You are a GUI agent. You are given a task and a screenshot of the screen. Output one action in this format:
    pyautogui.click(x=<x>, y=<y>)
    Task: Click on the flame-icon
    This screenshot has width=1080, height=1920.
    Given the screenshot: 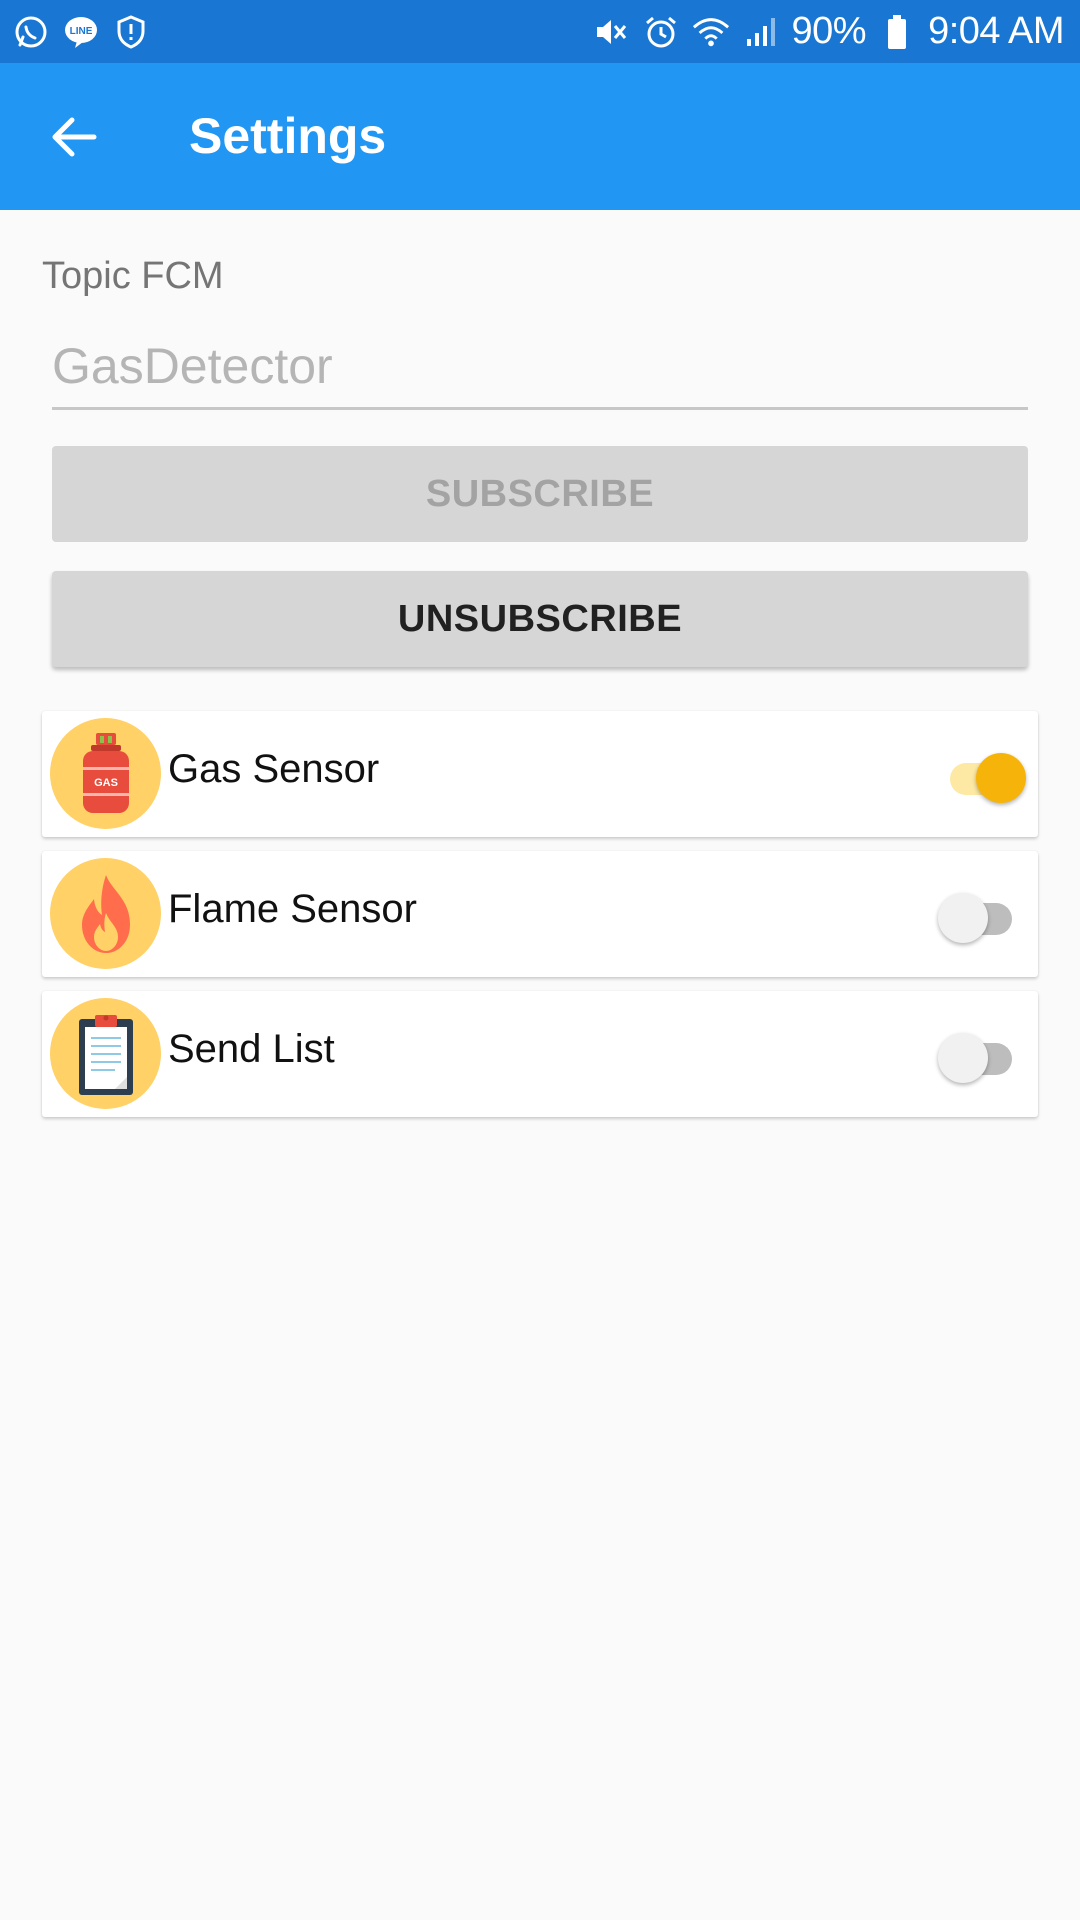 What is the action you would take?
    pyautogui.click(x=105, y=913)
    